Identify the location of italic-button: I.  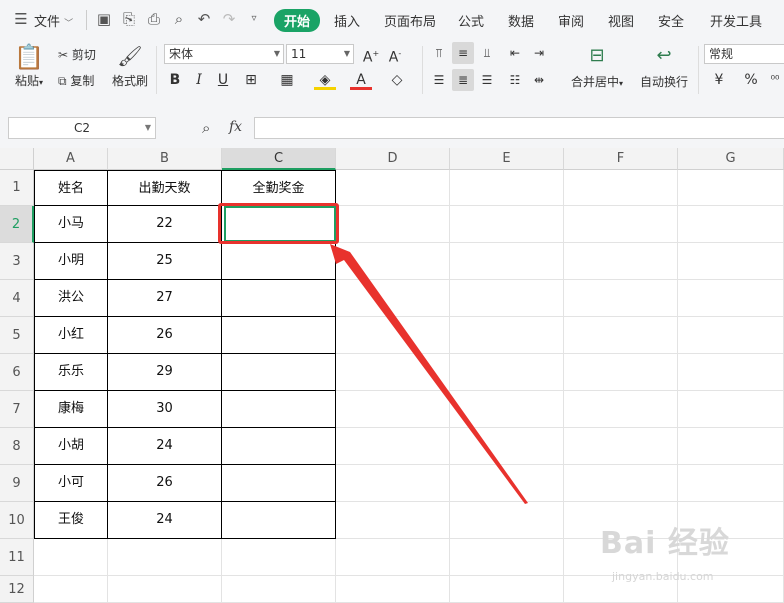
(199, 80).